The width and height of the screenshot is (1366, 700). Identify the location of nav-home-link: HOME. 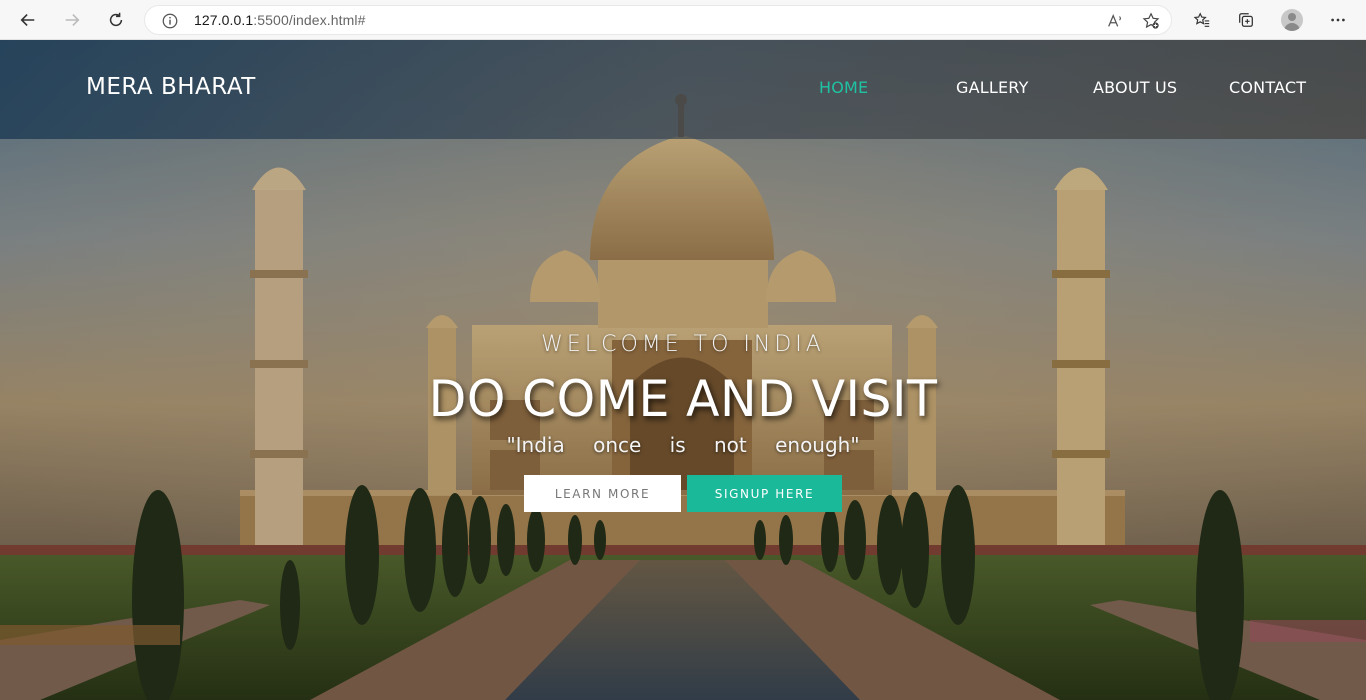
(843, 87).